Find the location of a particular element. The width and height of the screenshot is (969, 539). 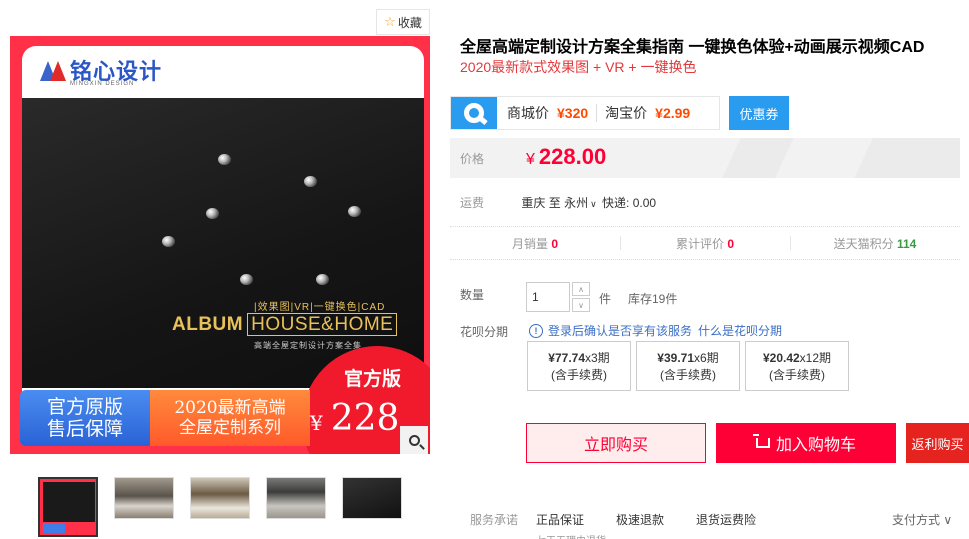

huabei-help-link: 什么是花呗分期 is located at coordinates (740, 330).